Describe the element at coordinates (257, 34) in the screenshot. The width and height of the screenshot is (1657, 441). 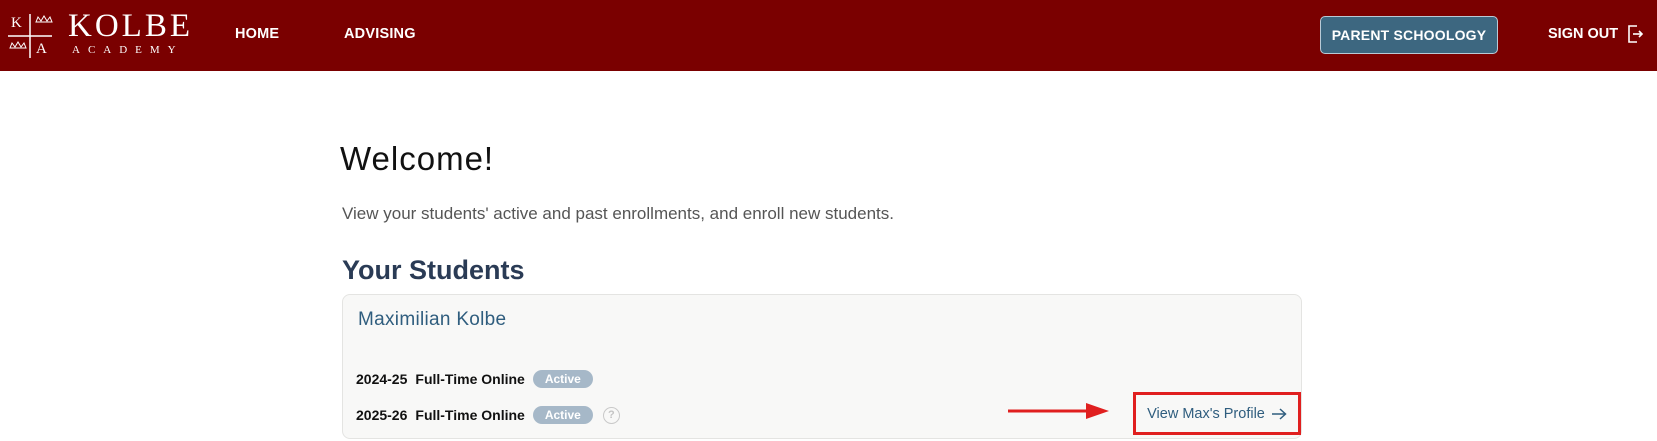
I see `nav-home: HOME` at that location.